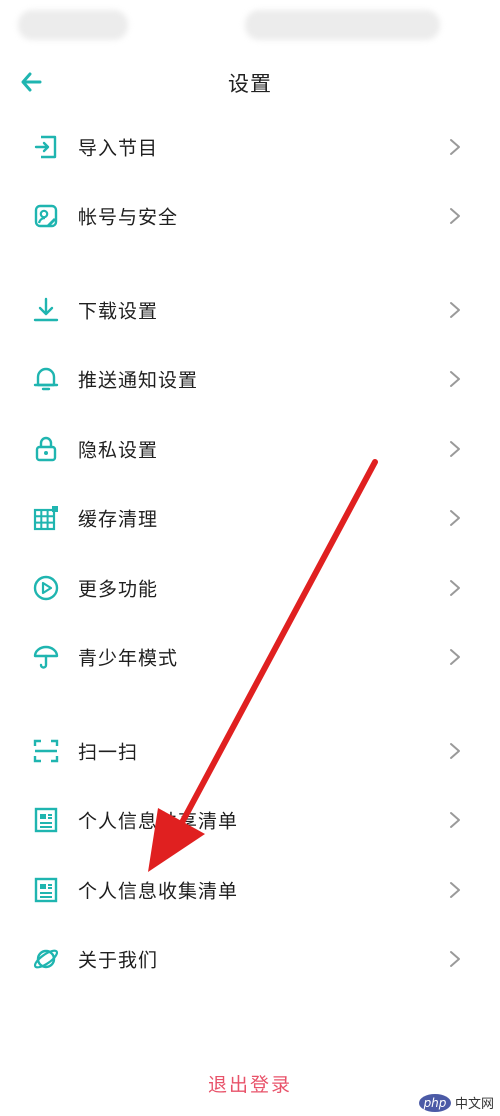 The height and width of the screenshot is (1116, 500). I want to click on menu-item-2-1: 个人信息共享清单, so click(250, 821).